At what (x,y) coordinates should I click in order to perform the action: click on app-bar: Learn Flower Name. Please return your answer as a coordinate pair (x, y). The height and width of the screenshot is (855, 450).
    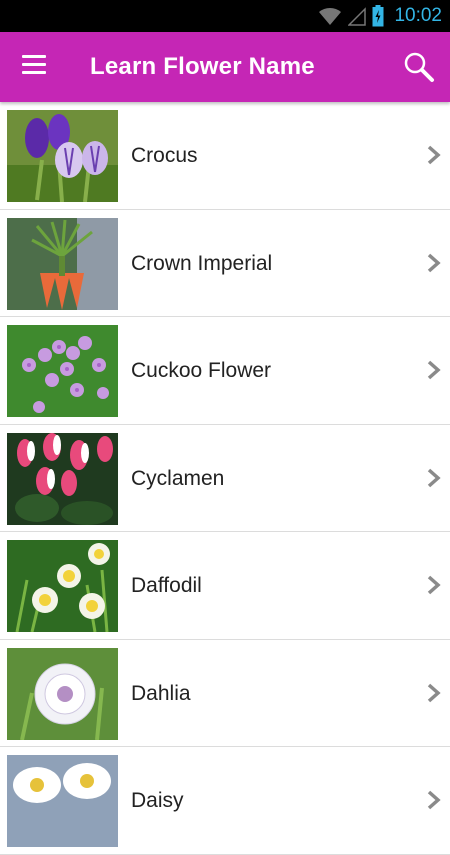
    Looking at the image, I should click on (225, 67).